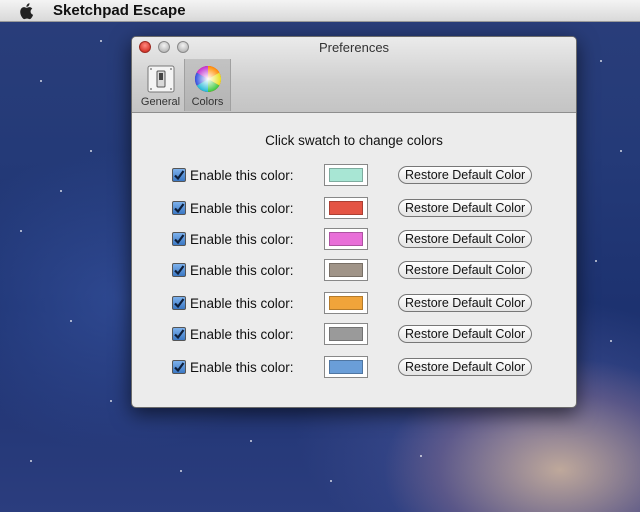 The image size is (640, 512). I want to click on window-titlebar: Preferences General Colors, so click(354, 75).